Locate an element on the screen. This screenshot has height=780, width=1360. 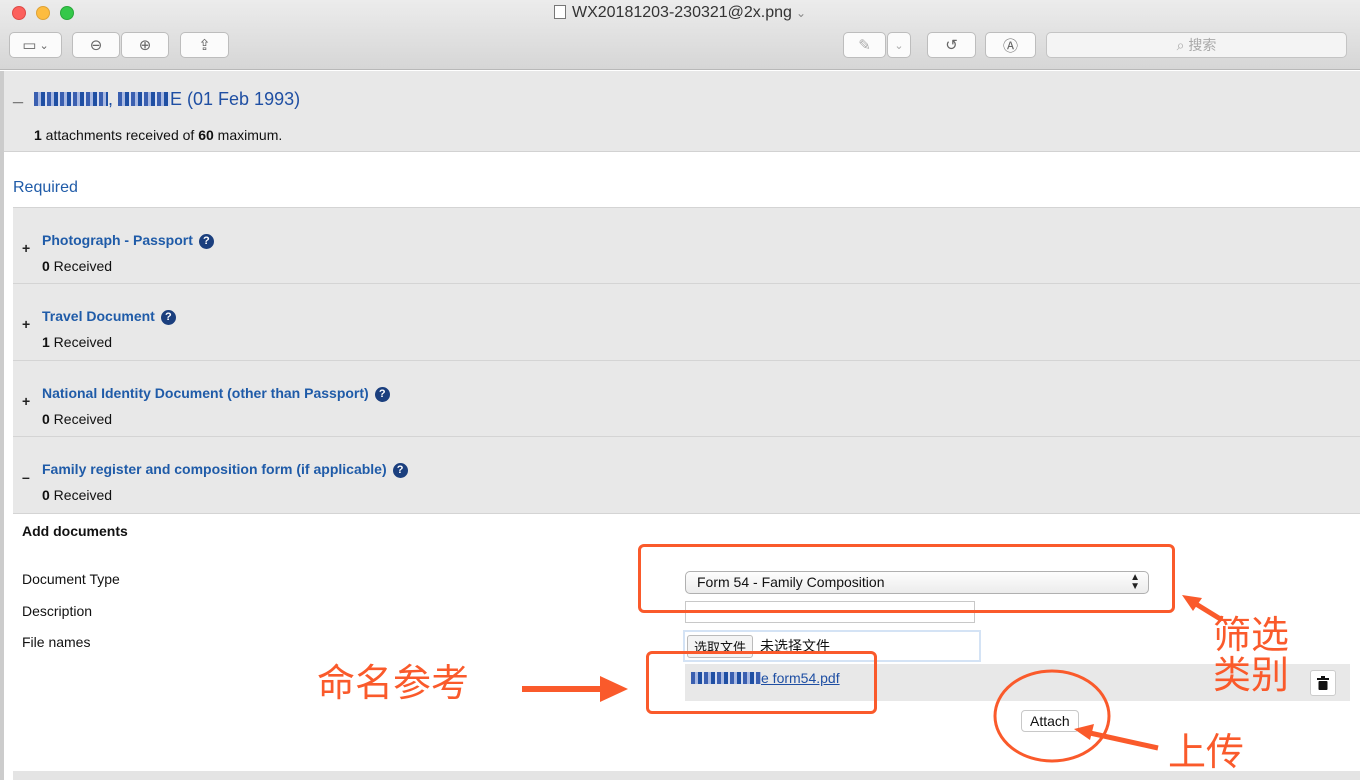
markup-button: Ⓐ is located at coordinates (1010, 45).